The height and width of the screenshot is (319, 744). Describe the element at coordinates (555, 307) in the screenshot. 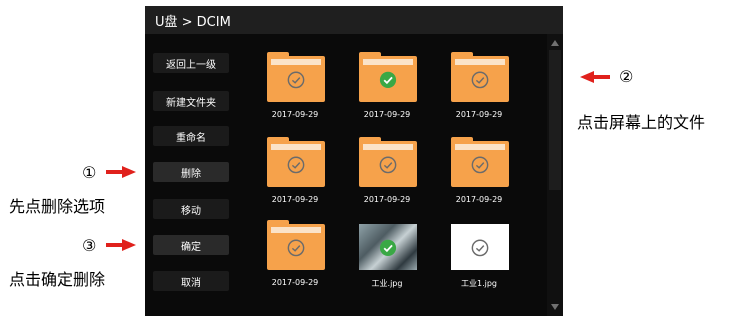

I see `scroll-down-icon` at that location.